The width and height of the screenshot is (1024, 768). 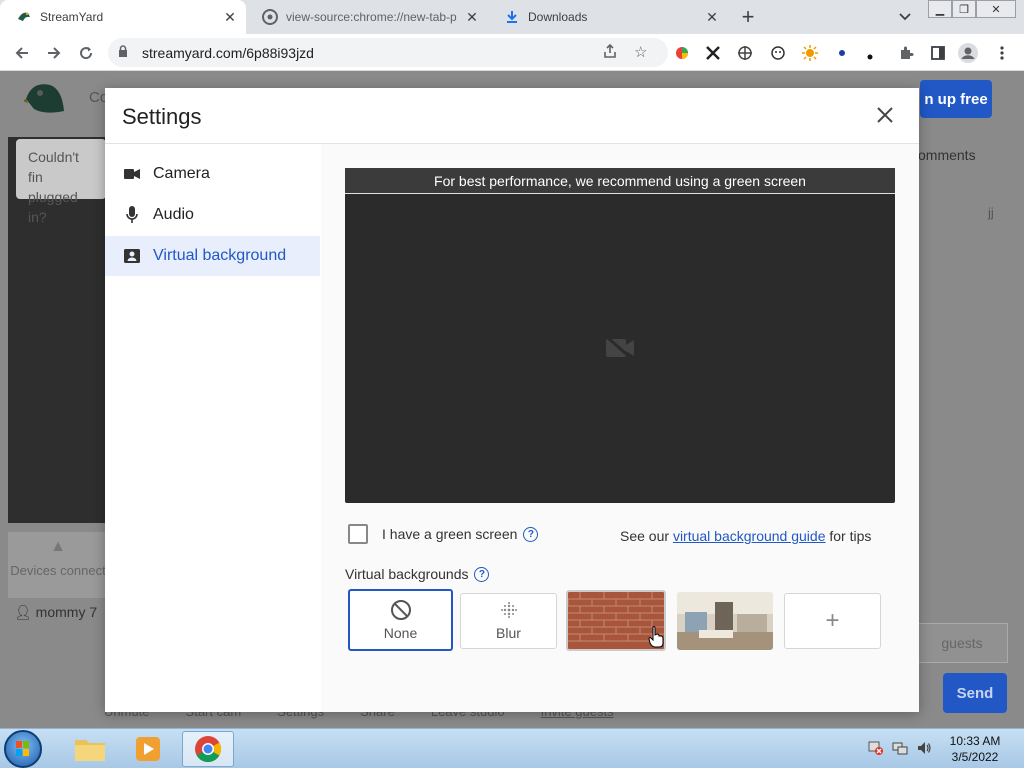 I want to click on add-background-button: +, so click(x=832, y=621).